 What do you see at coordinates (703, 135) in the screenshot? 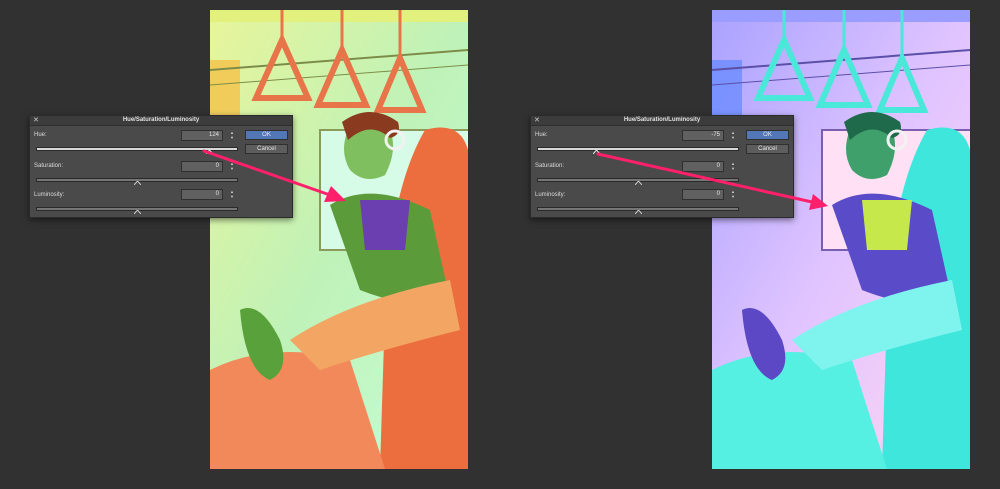
I see `hue-input: -75` at bounding box center [703, 135].